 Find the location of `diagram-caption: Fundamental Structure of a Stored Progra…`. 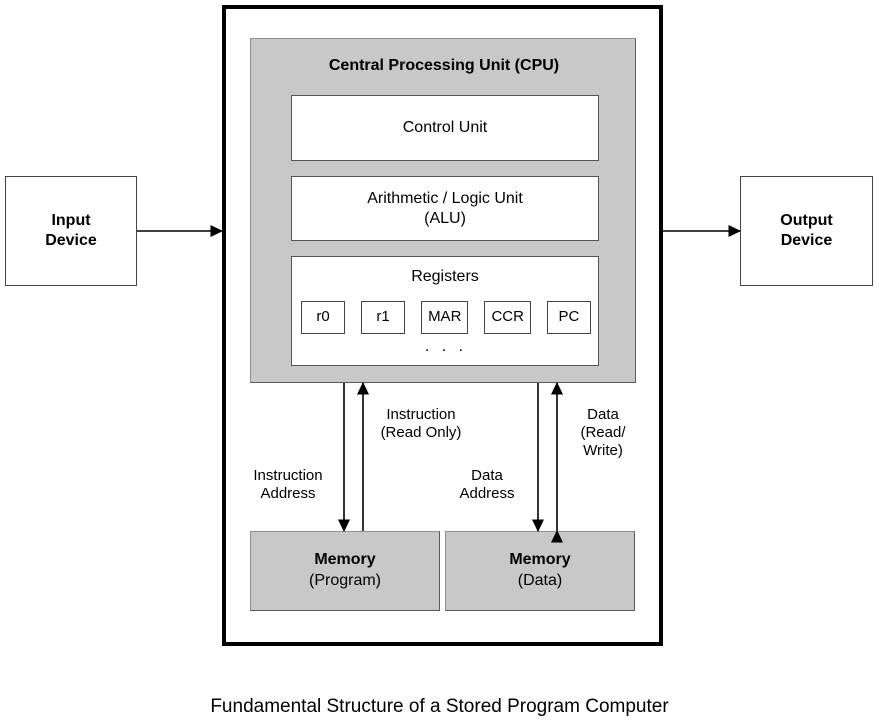

diagram-caption: Fundamental Structure of a Stored Progra… is located at coordinates (439, 706).